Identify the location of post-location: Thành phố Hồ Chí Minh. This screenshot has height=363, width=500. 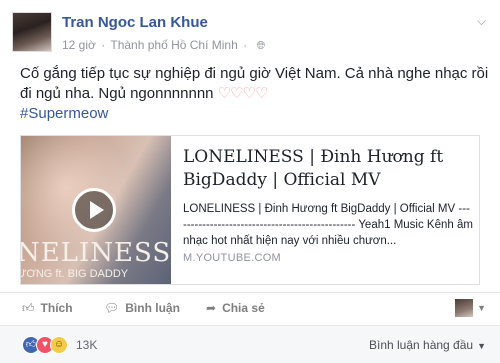
(173, 45).